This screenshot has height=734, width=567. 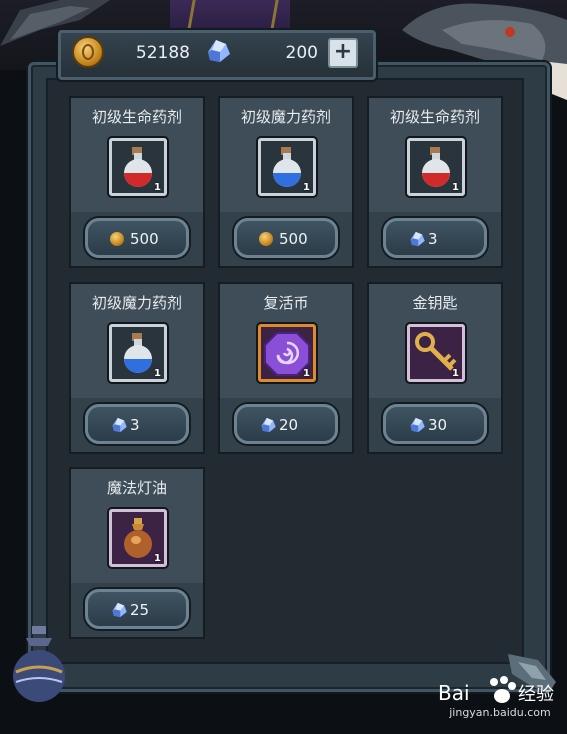 I want to click on shop-item-card: 初级生命药剂 1 500, so click(x=137, y=182).